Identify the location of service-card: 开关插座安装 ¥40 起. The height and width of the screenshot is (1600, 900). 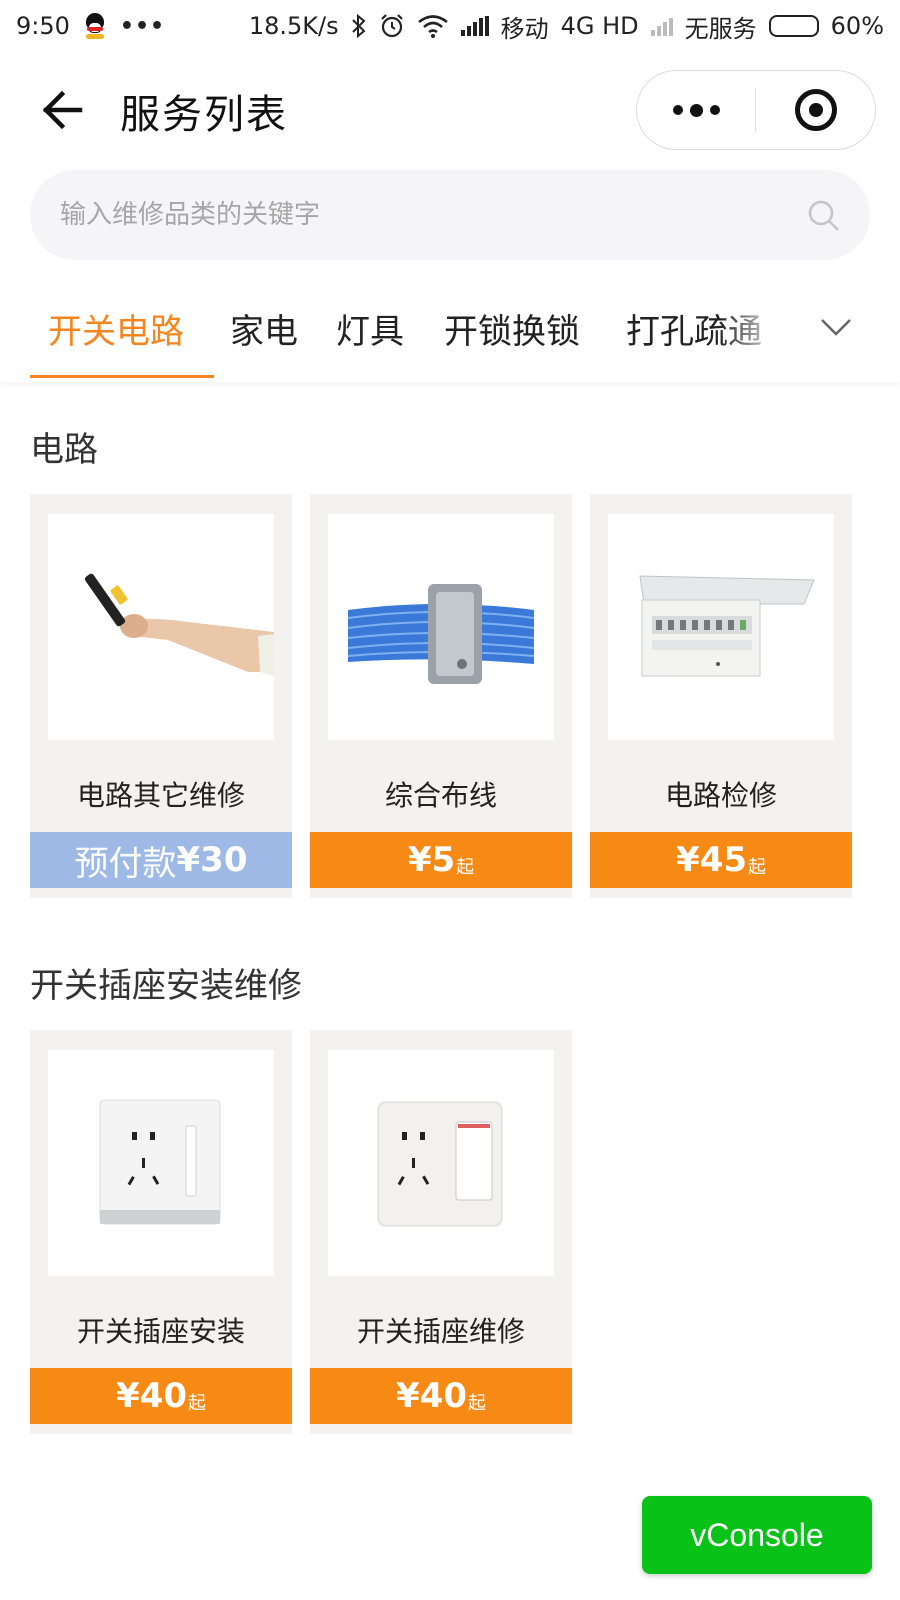
(161, 1232).